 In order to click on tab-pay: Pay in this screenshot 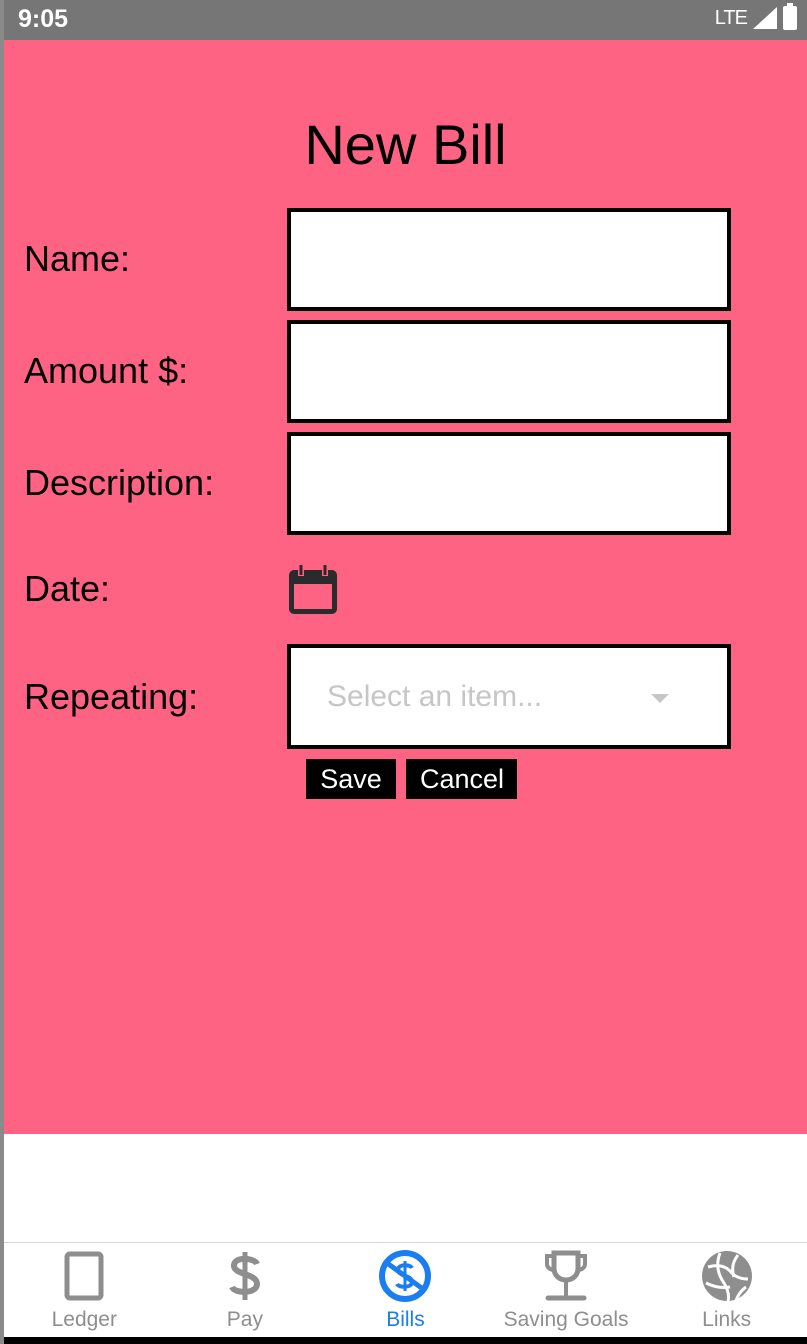, I will do `click(245, 1290)`.